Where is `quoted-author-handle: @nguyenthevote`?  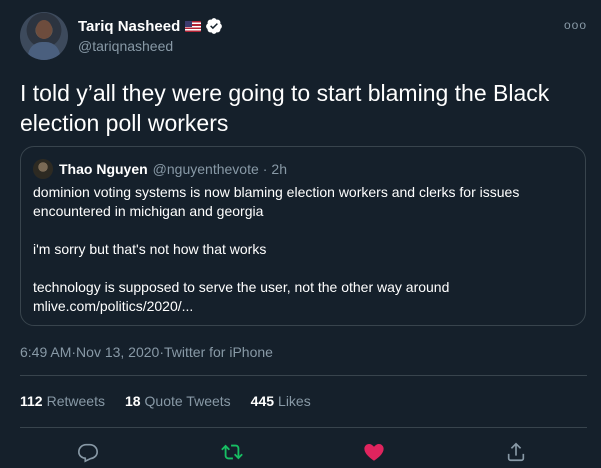
quoted-author-handle: @nguyenthevote is located at coordinates (205, 169).